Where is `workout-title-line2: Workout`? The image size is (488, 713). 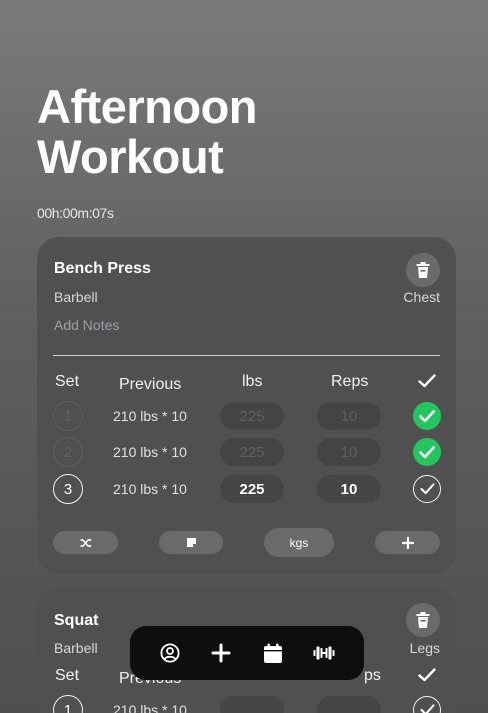 workout-title-line2: Workout is located at coordinates (130, 156).